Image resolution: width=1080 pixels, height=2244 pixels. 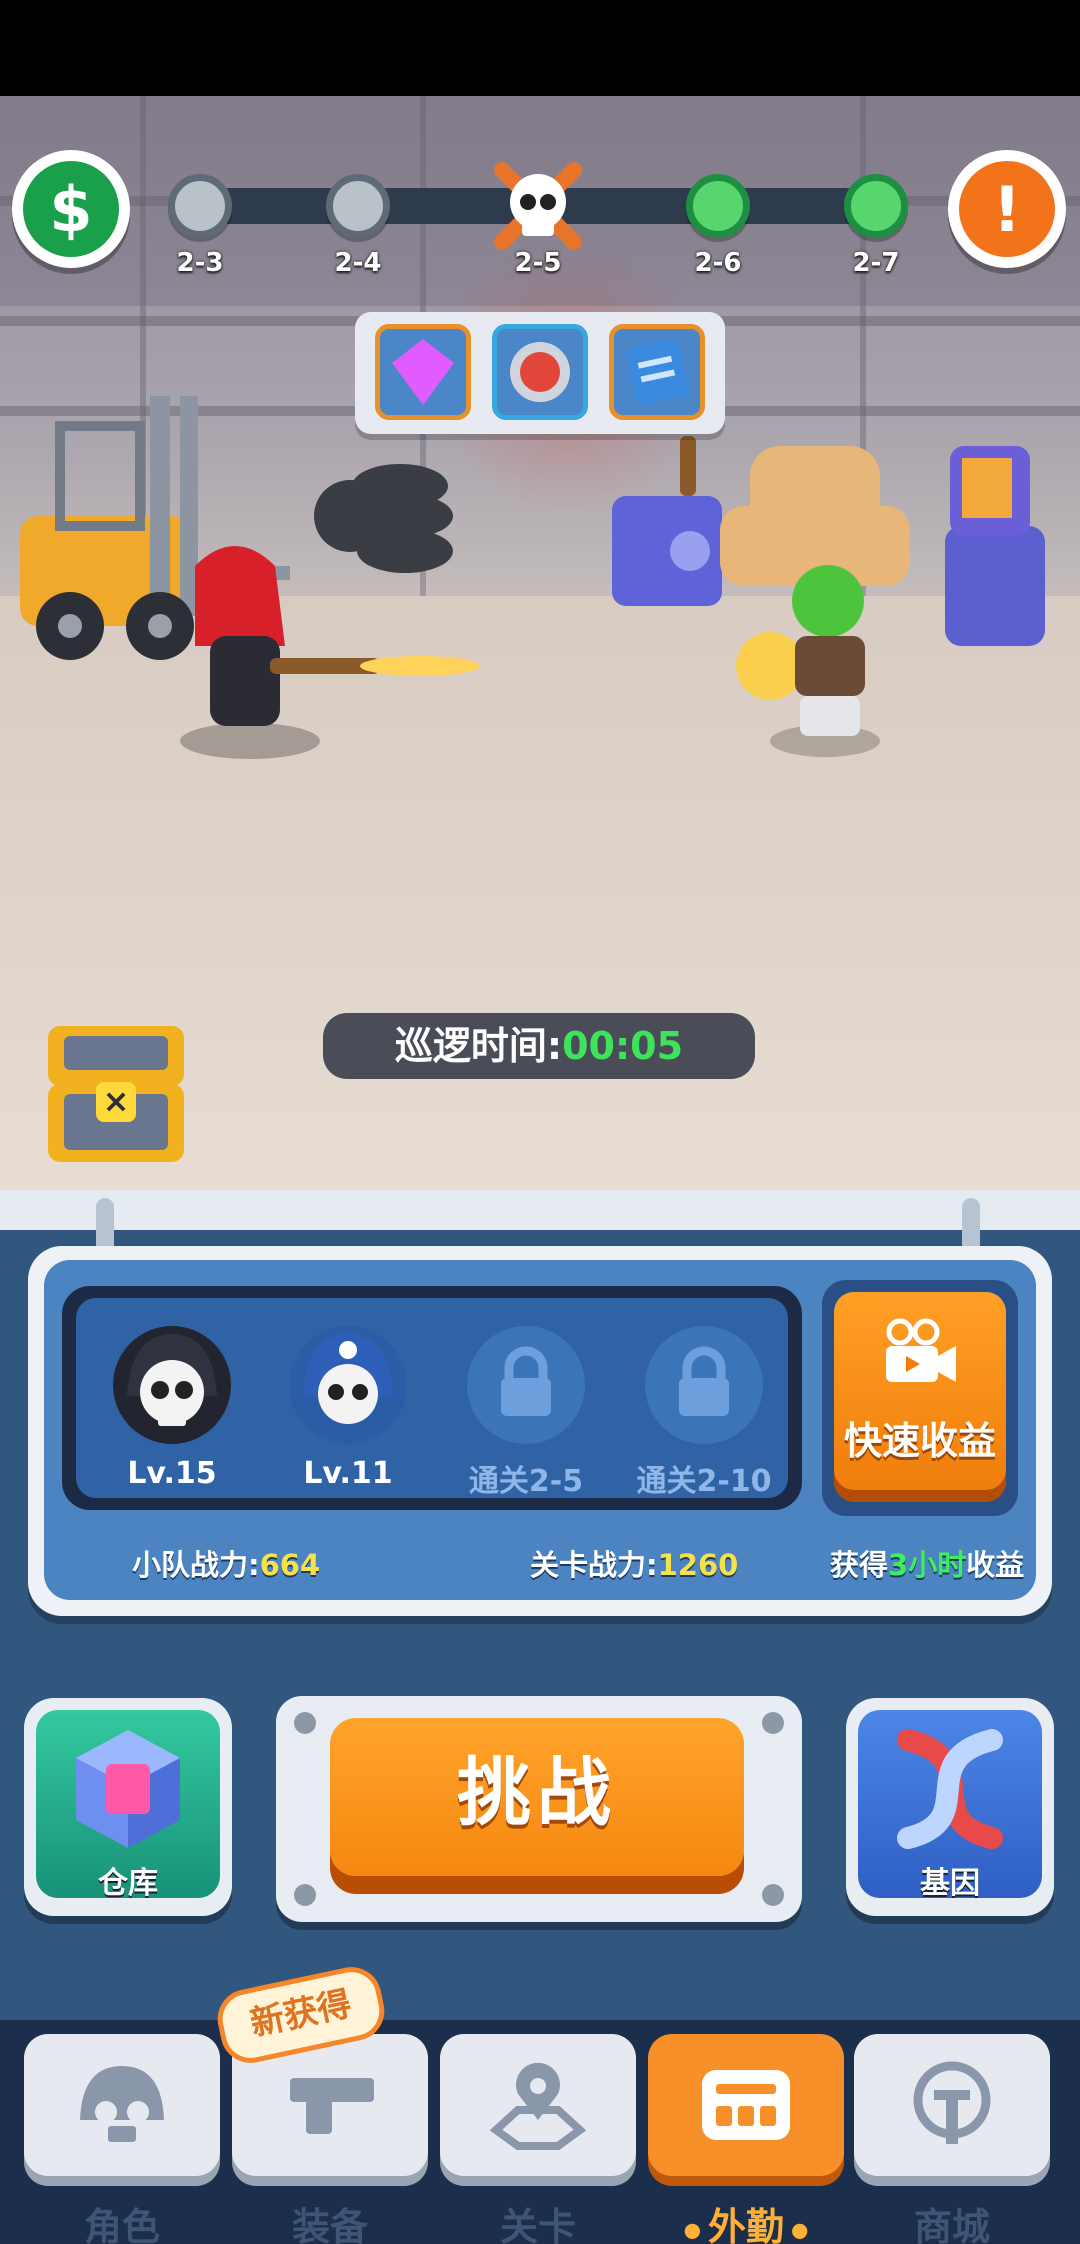 What do you see at coordinates (128, 1883) in the screenshot?
I see `warehouse-label: 仓库` at bounding box center [128, 1883].